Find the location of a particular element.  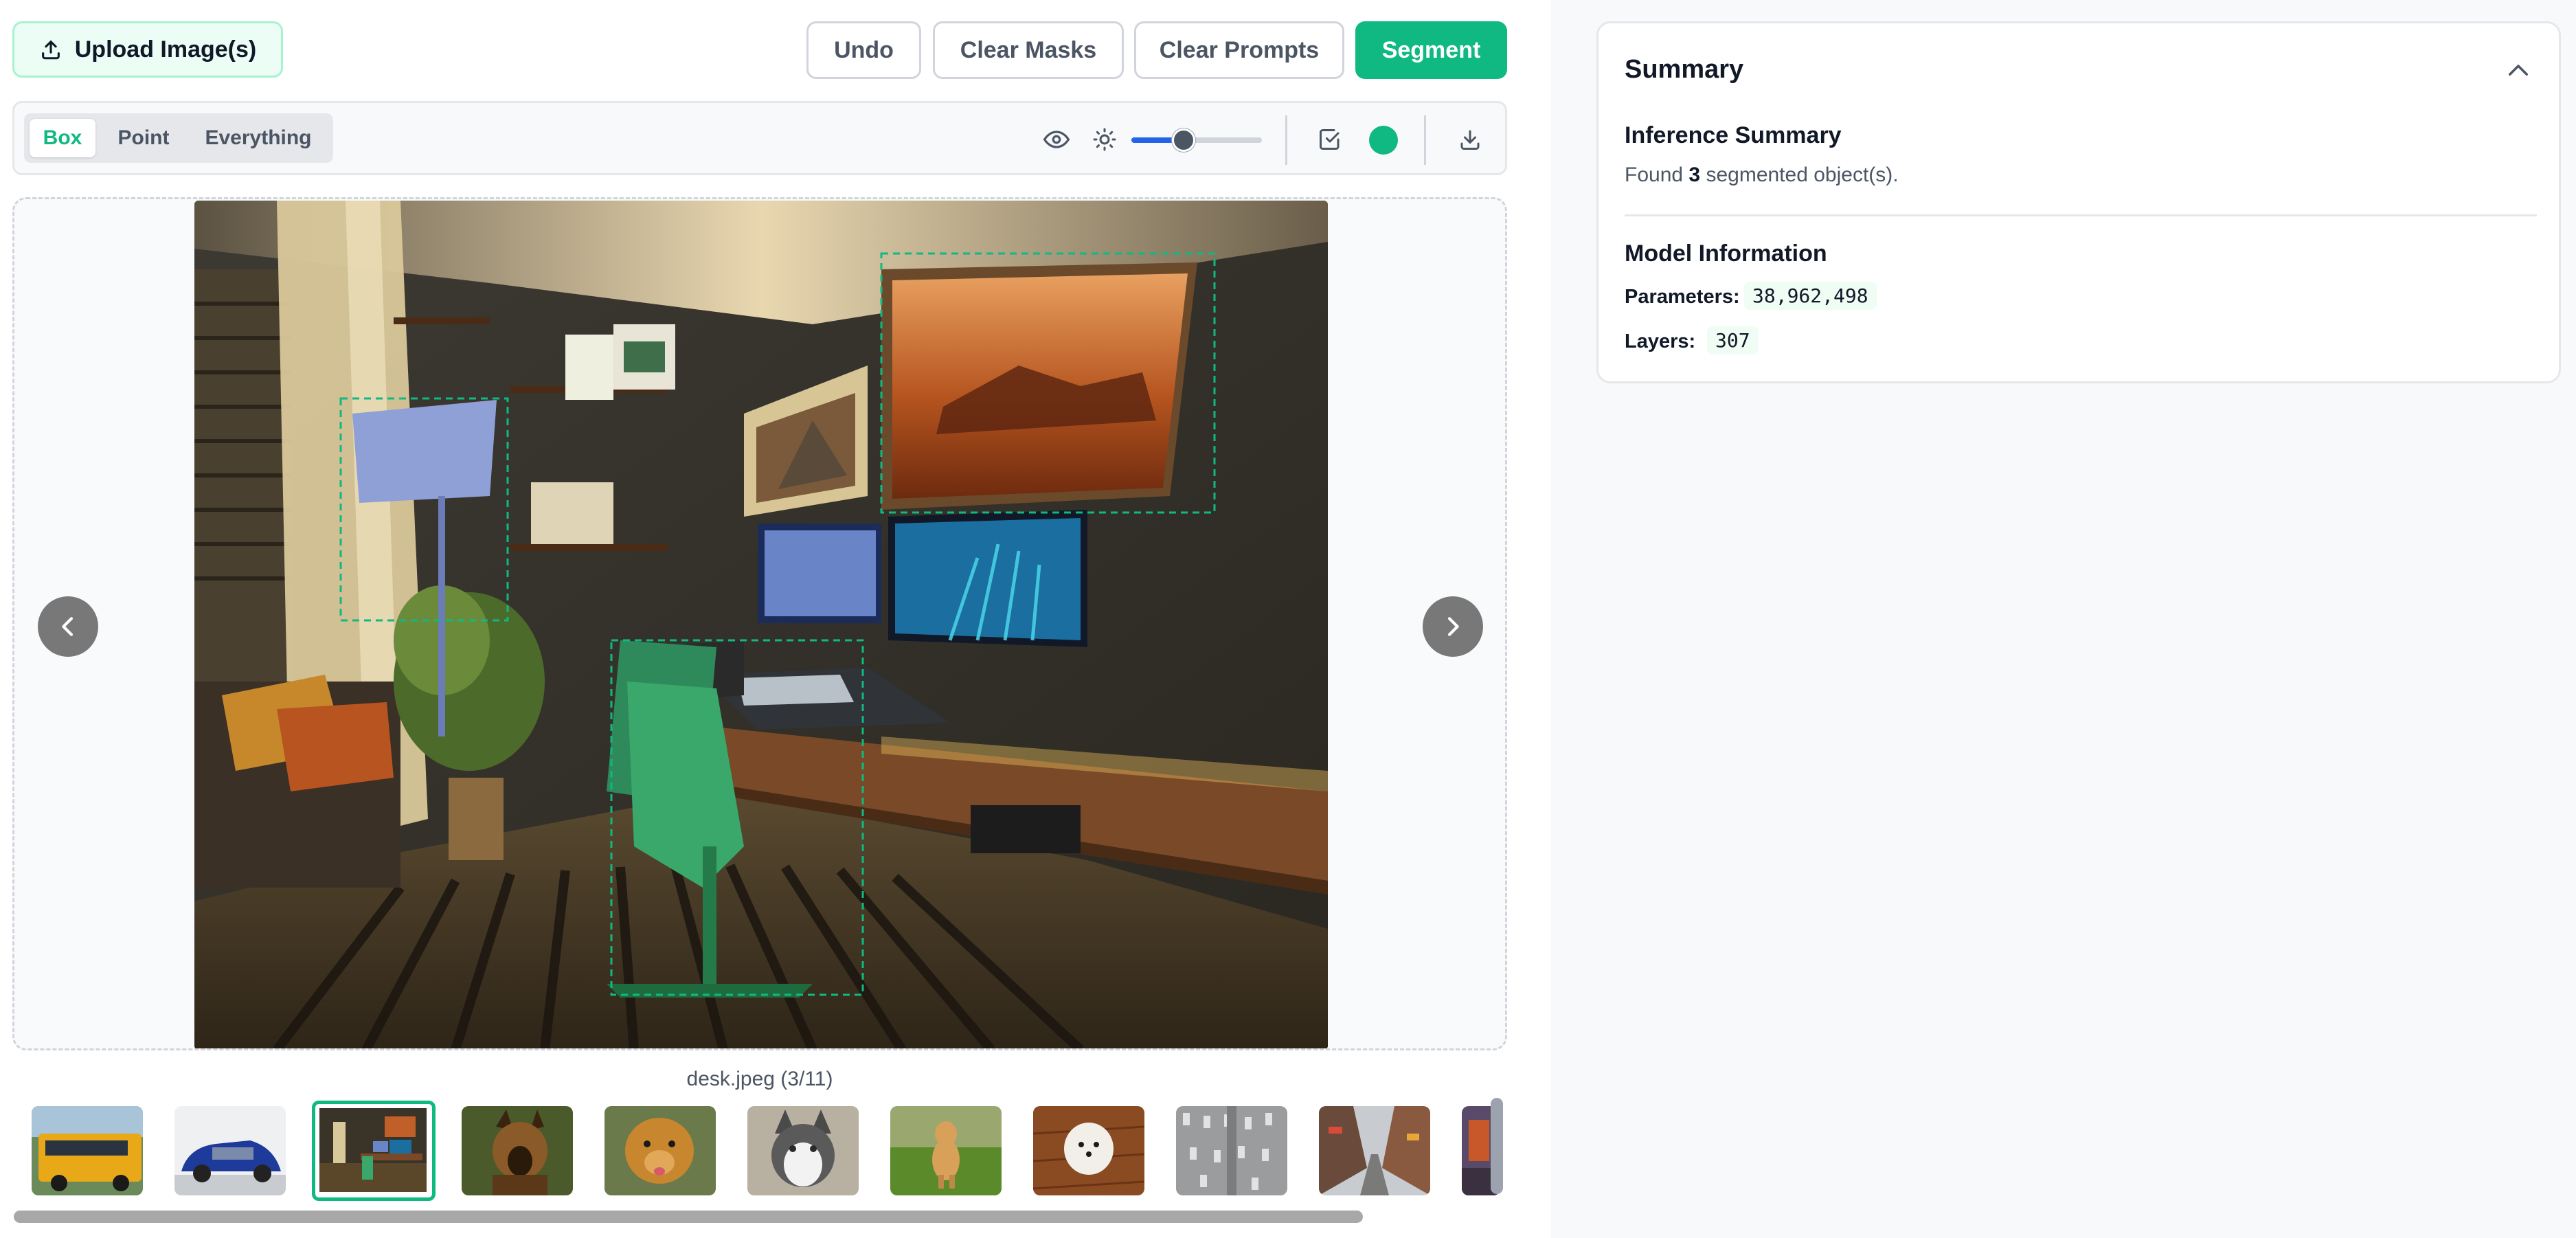

chevron-left-icon is located at coordinates (68, 627).